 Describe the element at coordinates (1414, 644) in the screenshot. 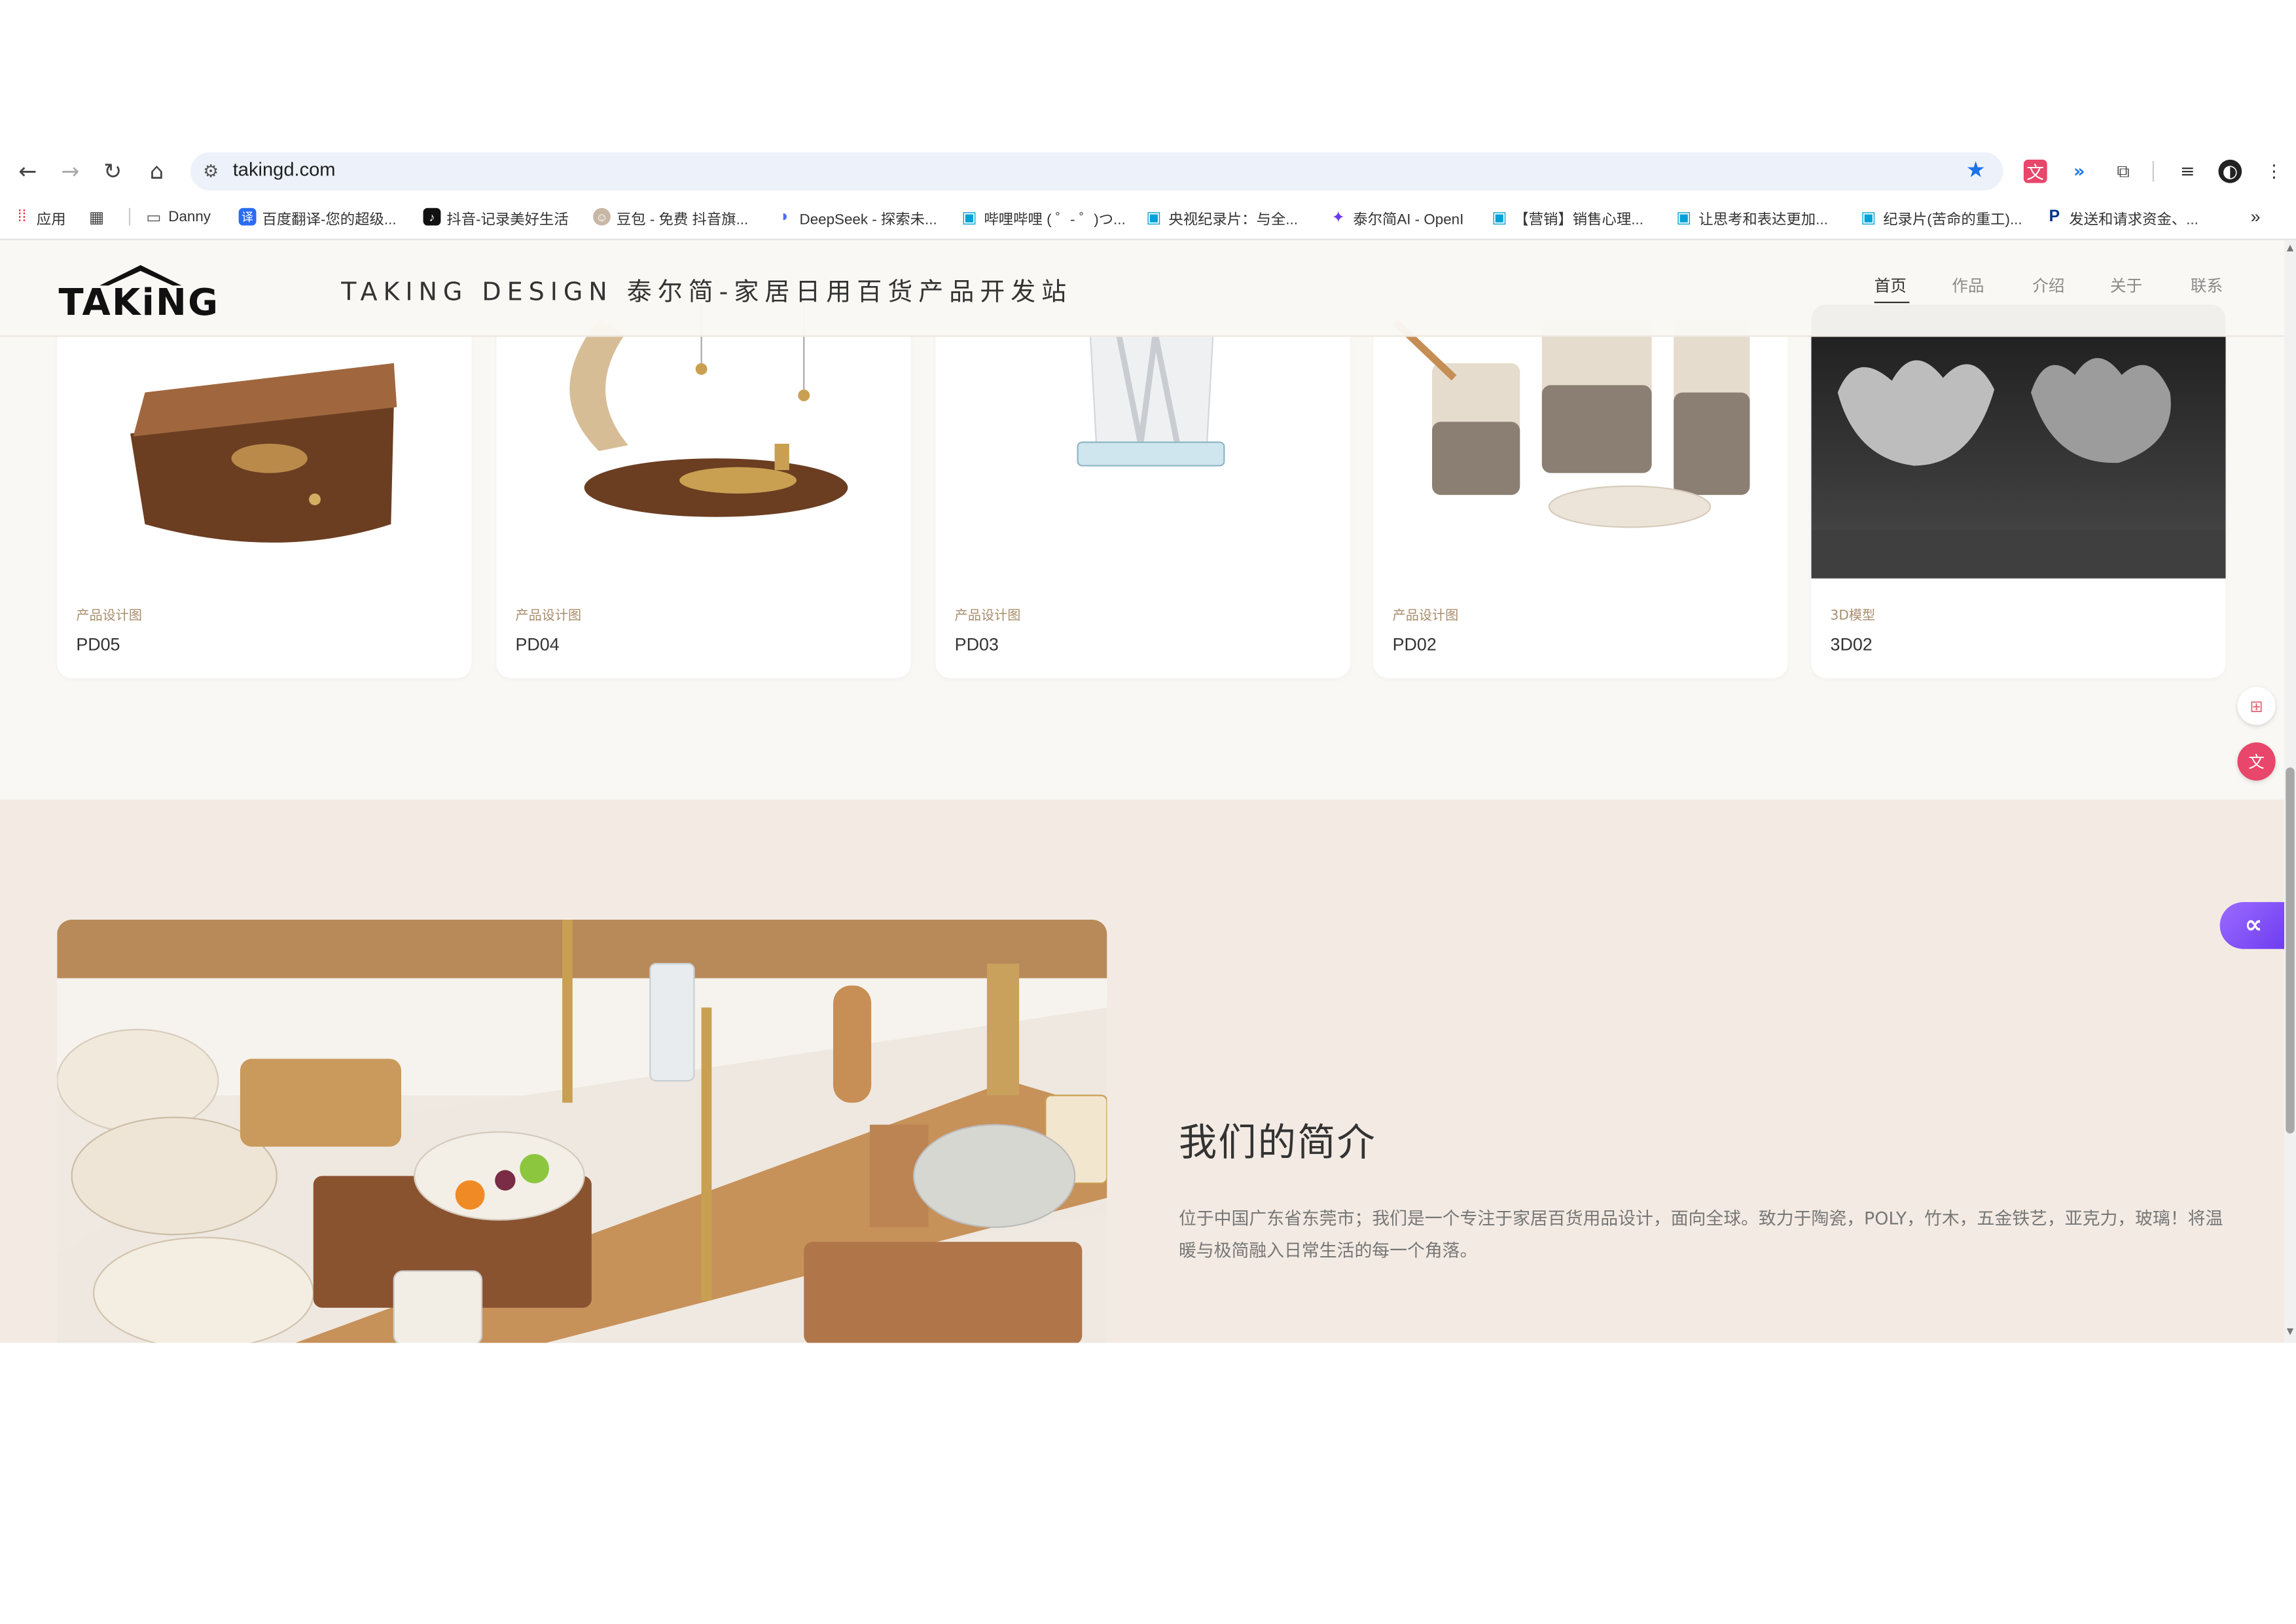

I see `card-title: PD02` at that location.